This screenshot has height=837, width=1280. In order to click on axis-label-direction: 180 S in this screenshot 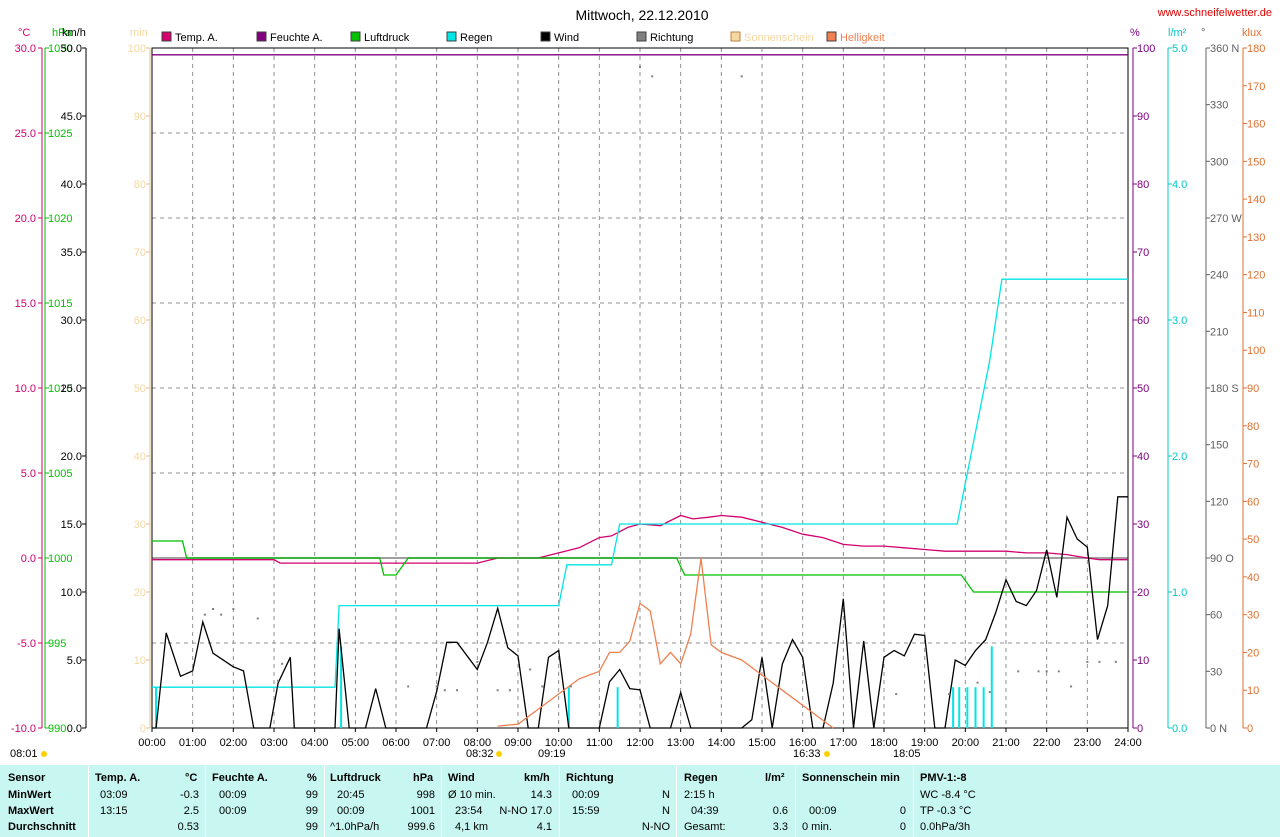, I will do `click(1224, 389)`.